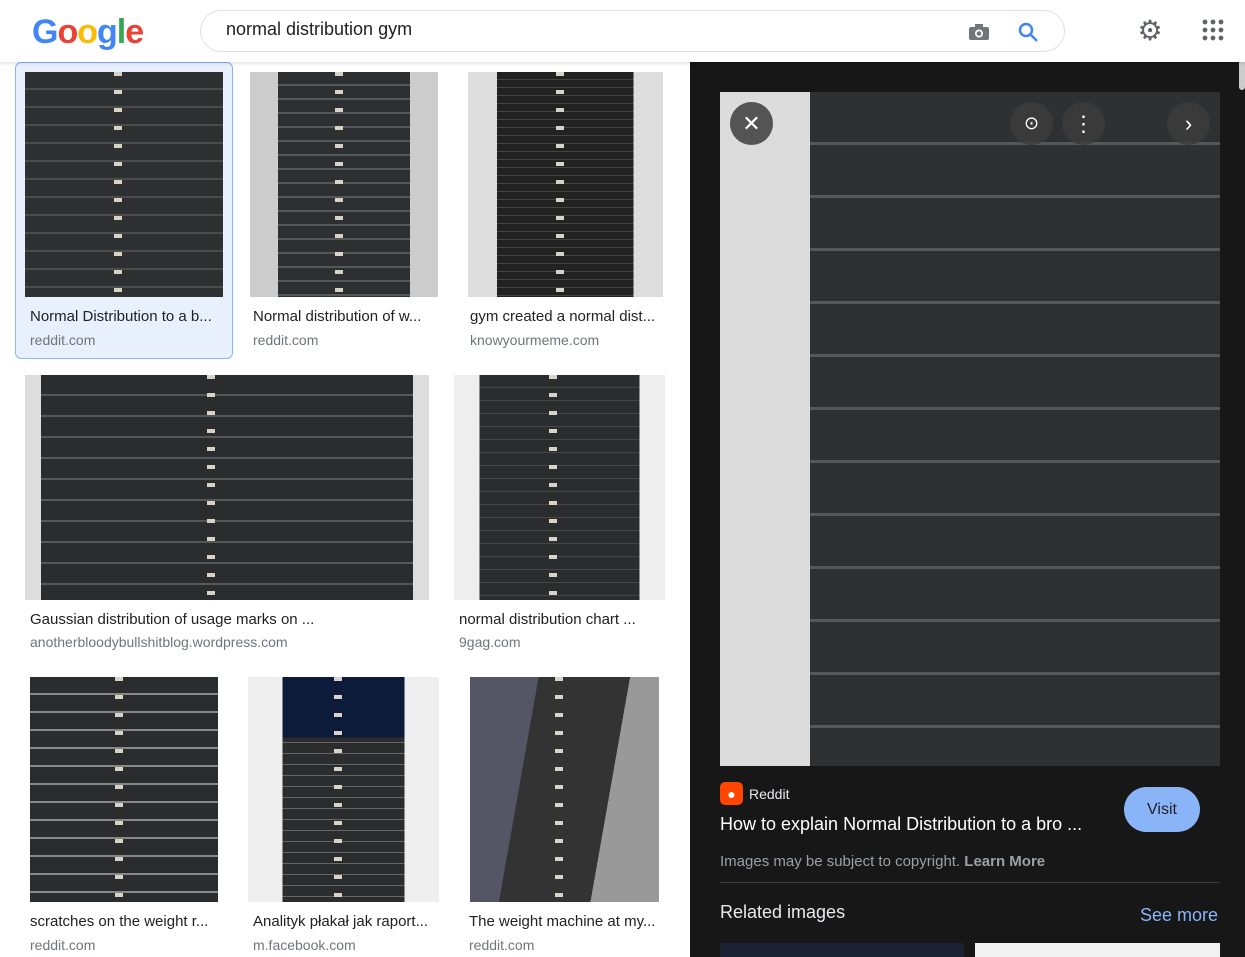 This screenshot has height=957, width=1245. Describe the element at coordinates (731, 793) in the screenshot. I see `reddit-icon: ●` at that location.